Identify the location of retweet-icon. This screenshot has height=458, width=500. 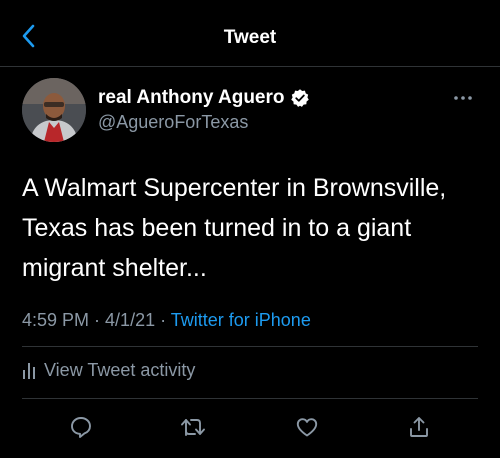
(193, 427).